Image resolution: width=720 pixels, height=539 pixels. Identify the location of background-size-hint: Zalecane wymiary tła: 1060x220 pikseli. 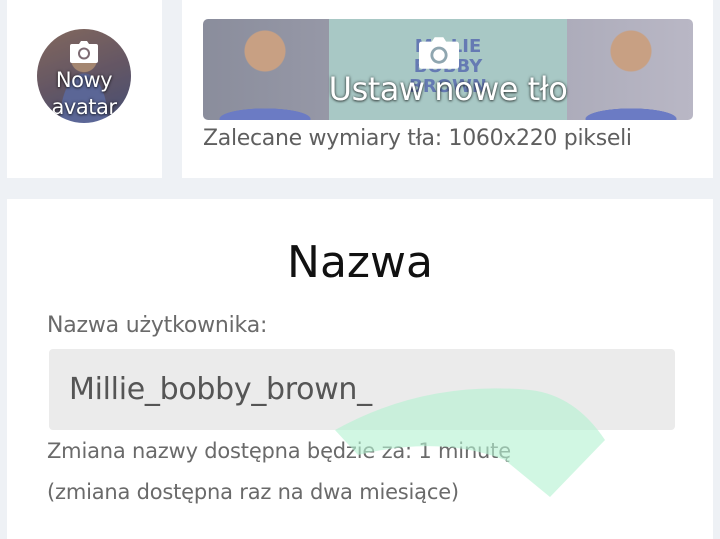
(417, 138).